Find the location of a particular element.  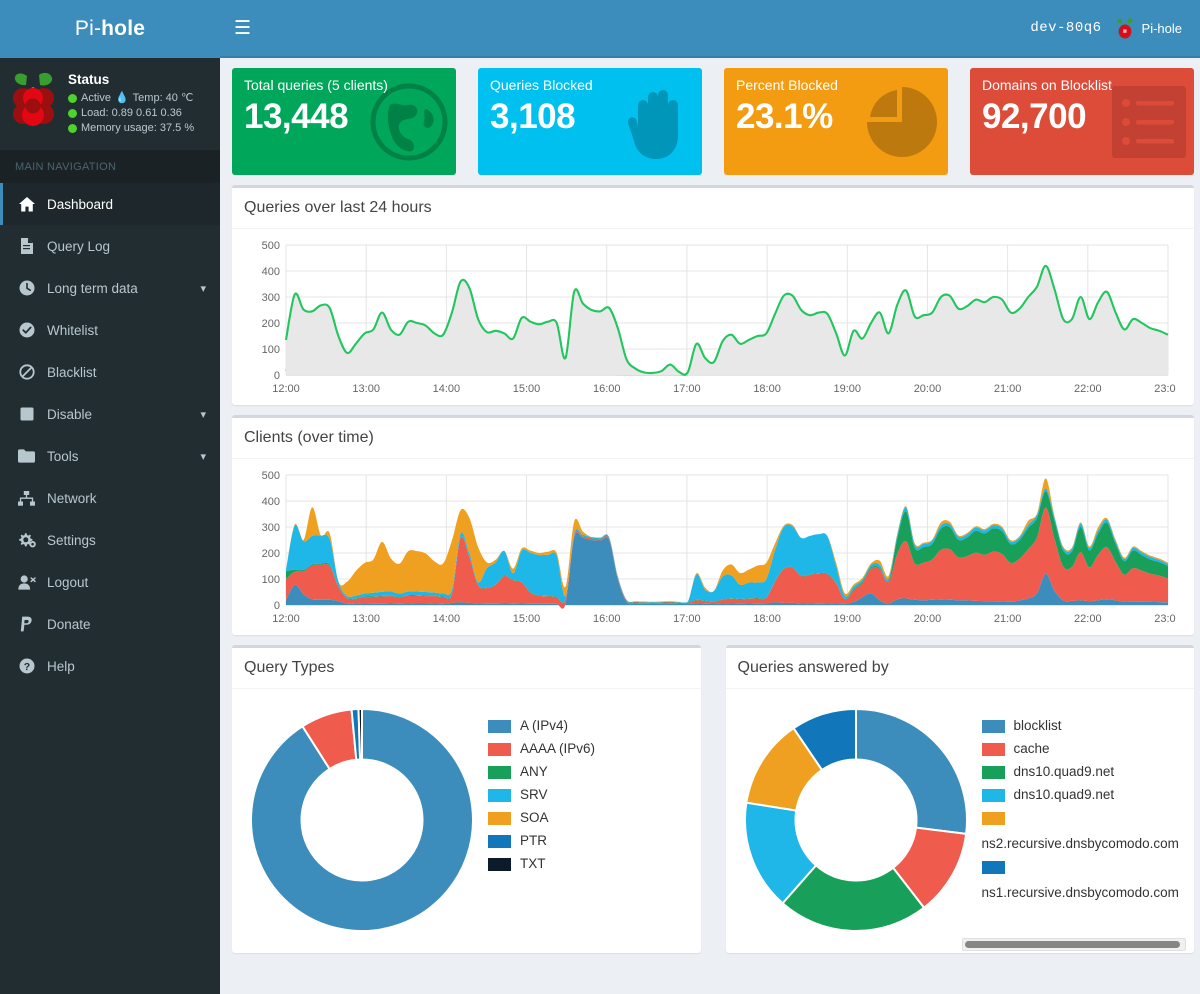

status-line-memory: Memory usage: 37.5 % is located at coordinates (131, 128).